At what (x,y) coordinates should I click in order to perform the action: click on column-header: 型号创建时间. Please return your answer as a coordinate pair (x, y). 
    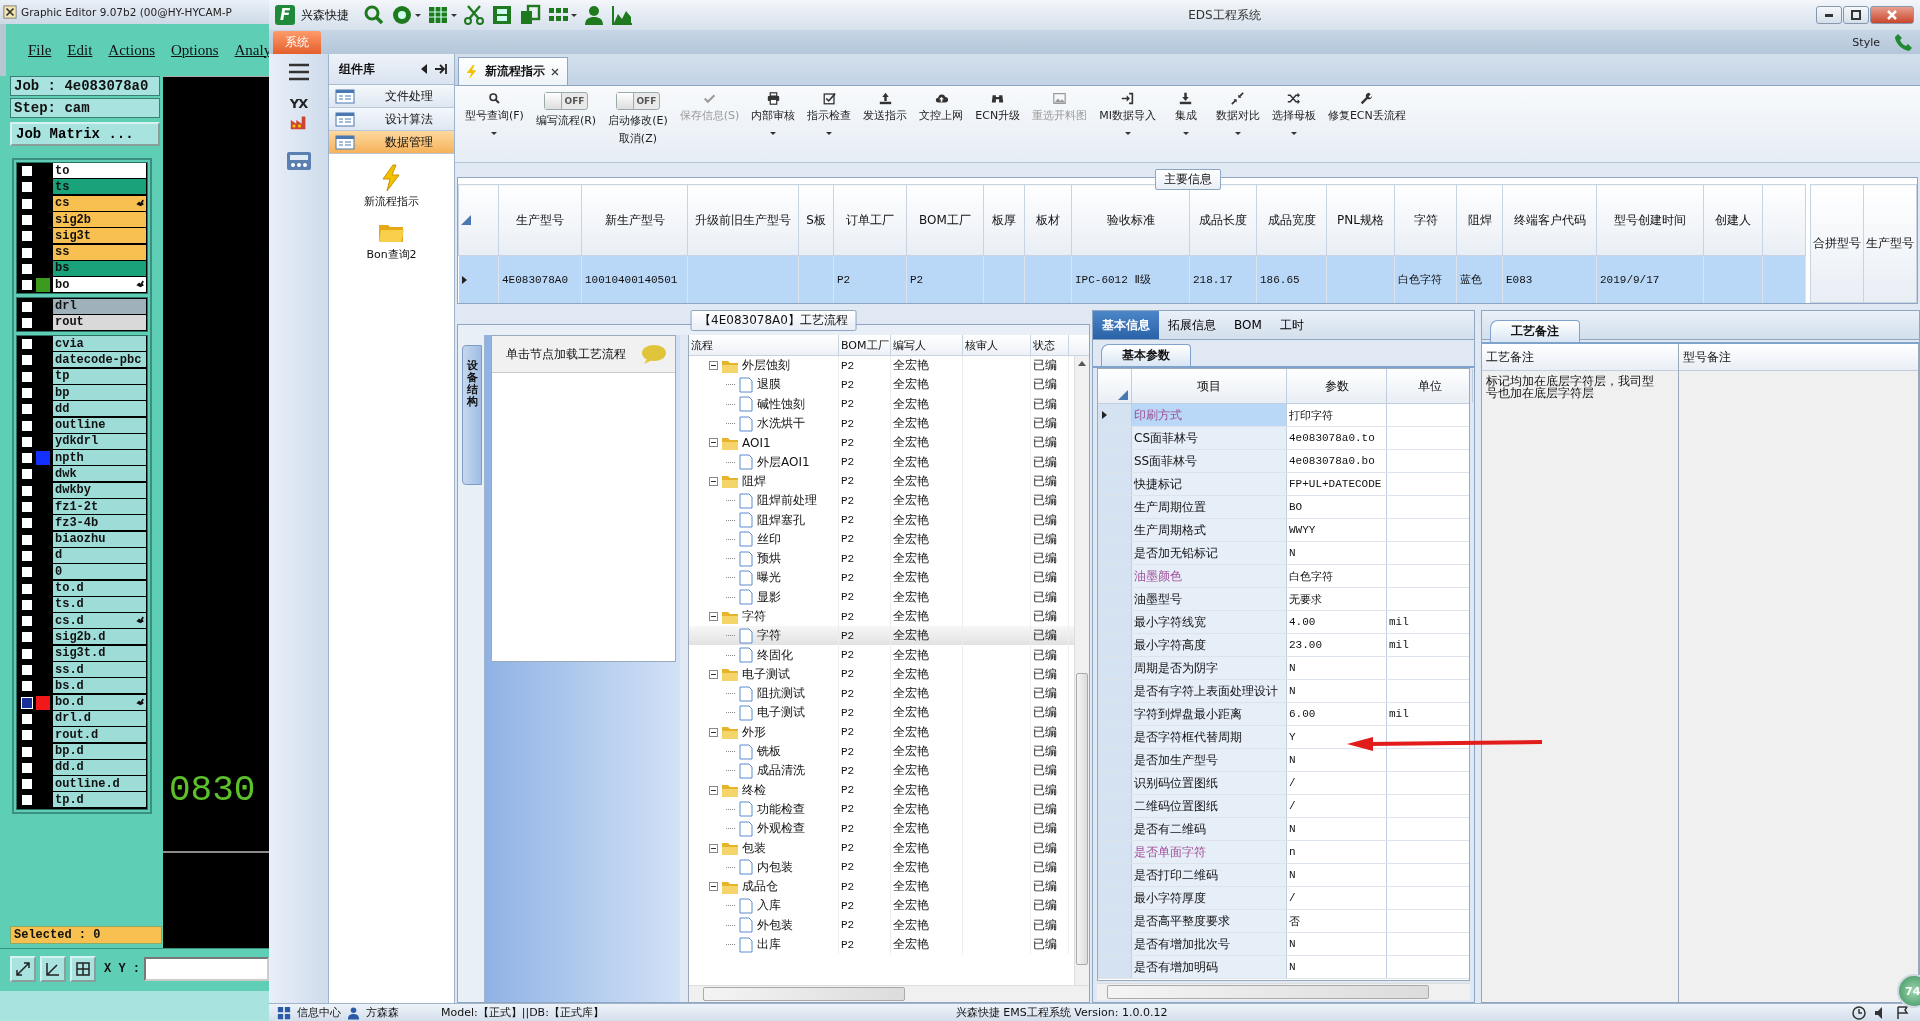
    Looking at the image, I should click on (1650, 220).